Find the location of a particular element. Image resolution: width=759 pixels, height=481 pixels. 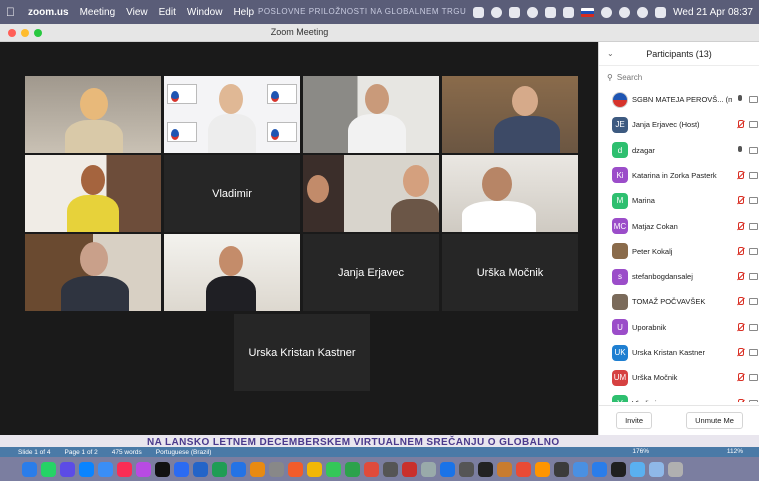

collapse-chevron-icon: ⌄ is located at coordinates (610, 53).